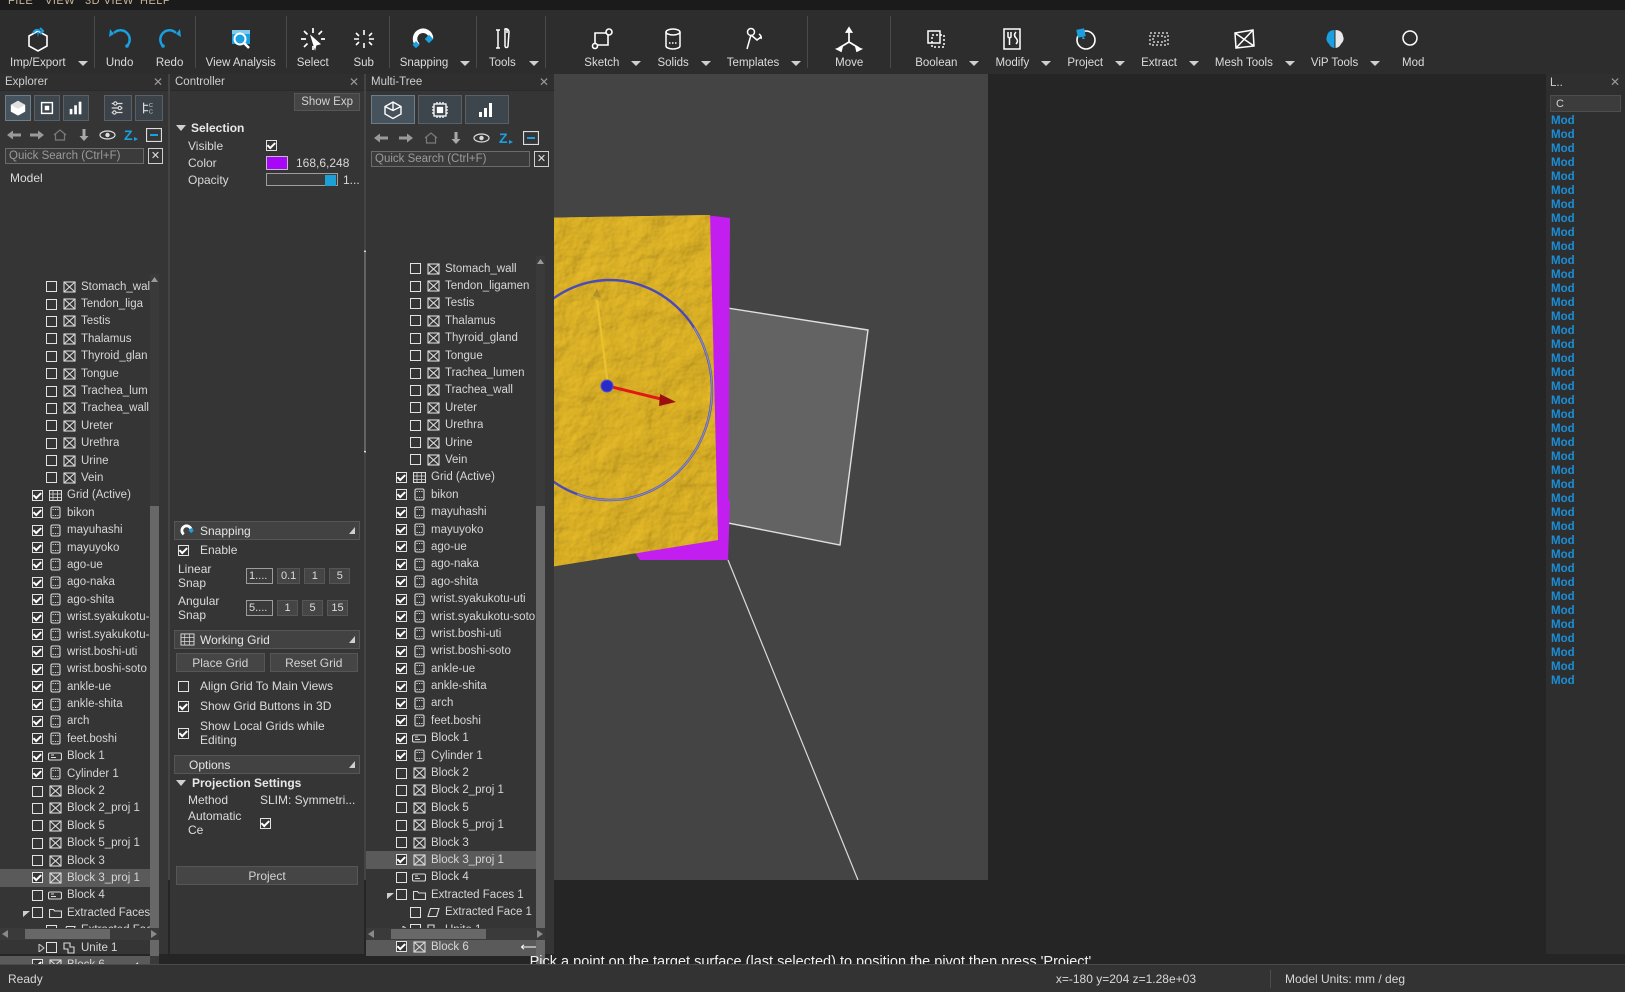  What do you see at coordinates (37, 135) in the screenshot?
I see `forward-icon` at bounding box center [37, 135].